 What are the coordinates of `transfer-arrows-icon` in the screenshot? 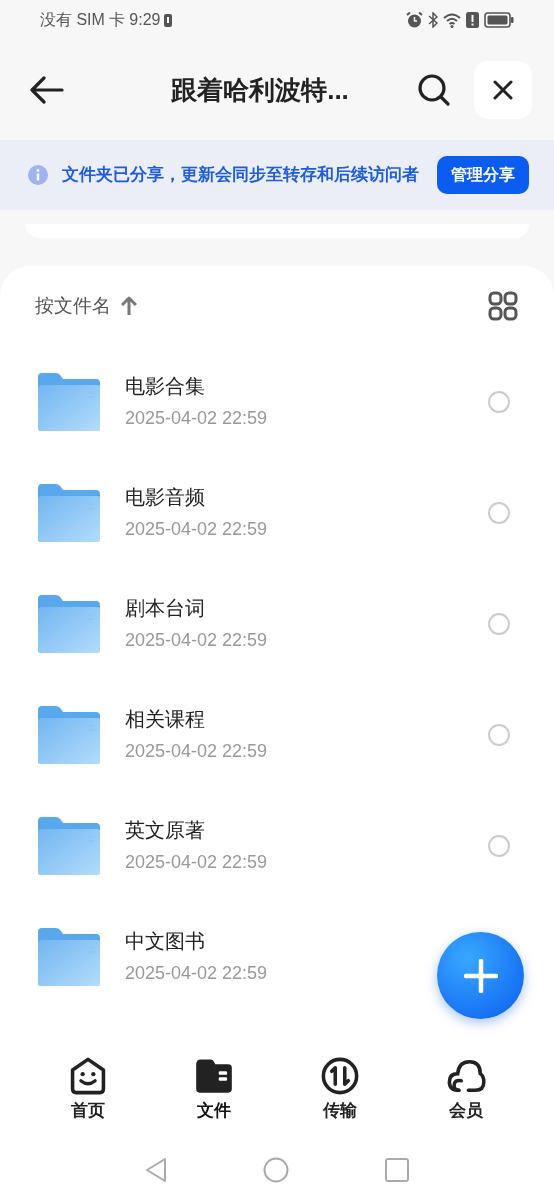 It's located at (340, 1075).